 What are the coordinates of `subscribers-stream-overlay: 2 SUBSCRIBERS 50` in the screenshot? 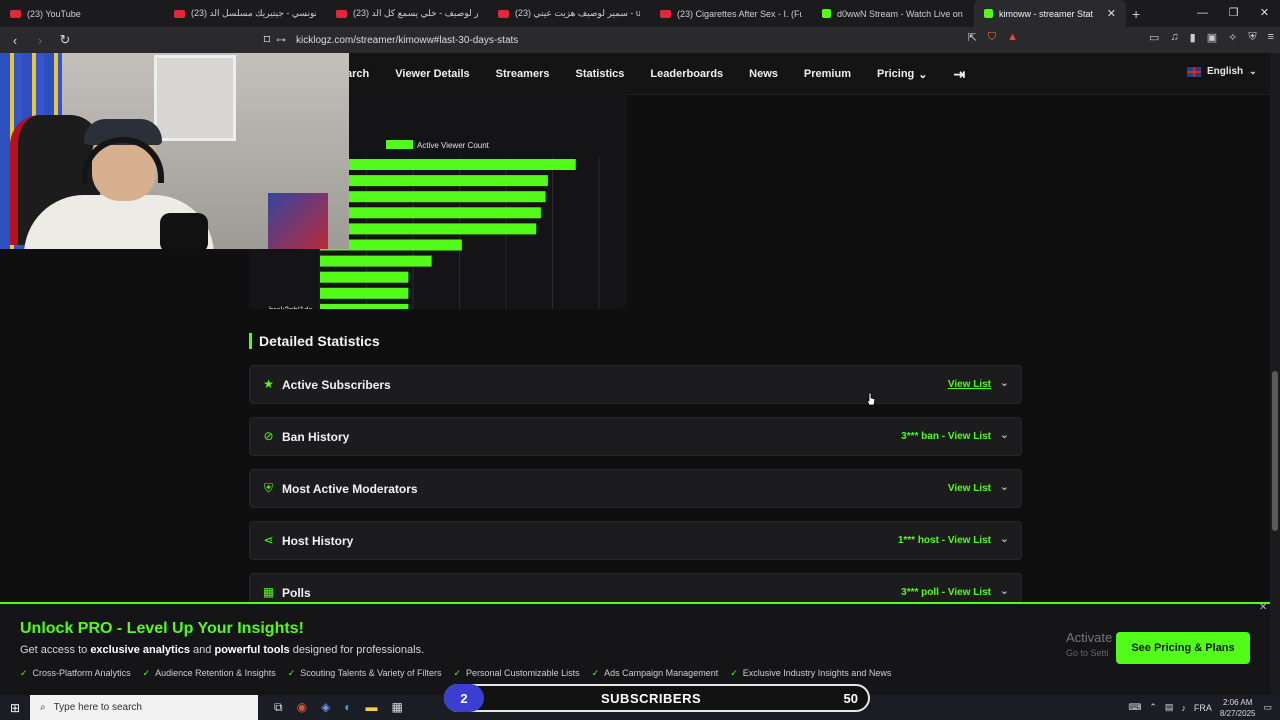 It's located at (657, 698).